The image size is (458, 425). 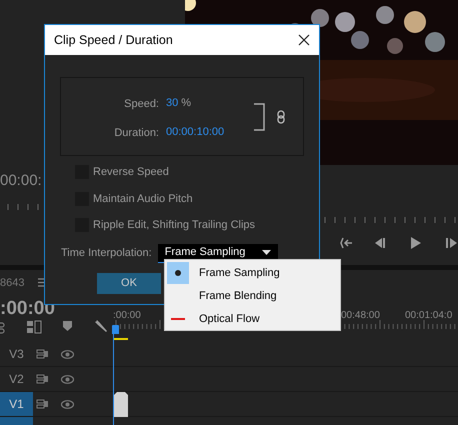 What do you see at coordinates (113, 40) in the screenshot?
I see `window-title: Clip Speed / Duration` at bounding box center [113, 40].